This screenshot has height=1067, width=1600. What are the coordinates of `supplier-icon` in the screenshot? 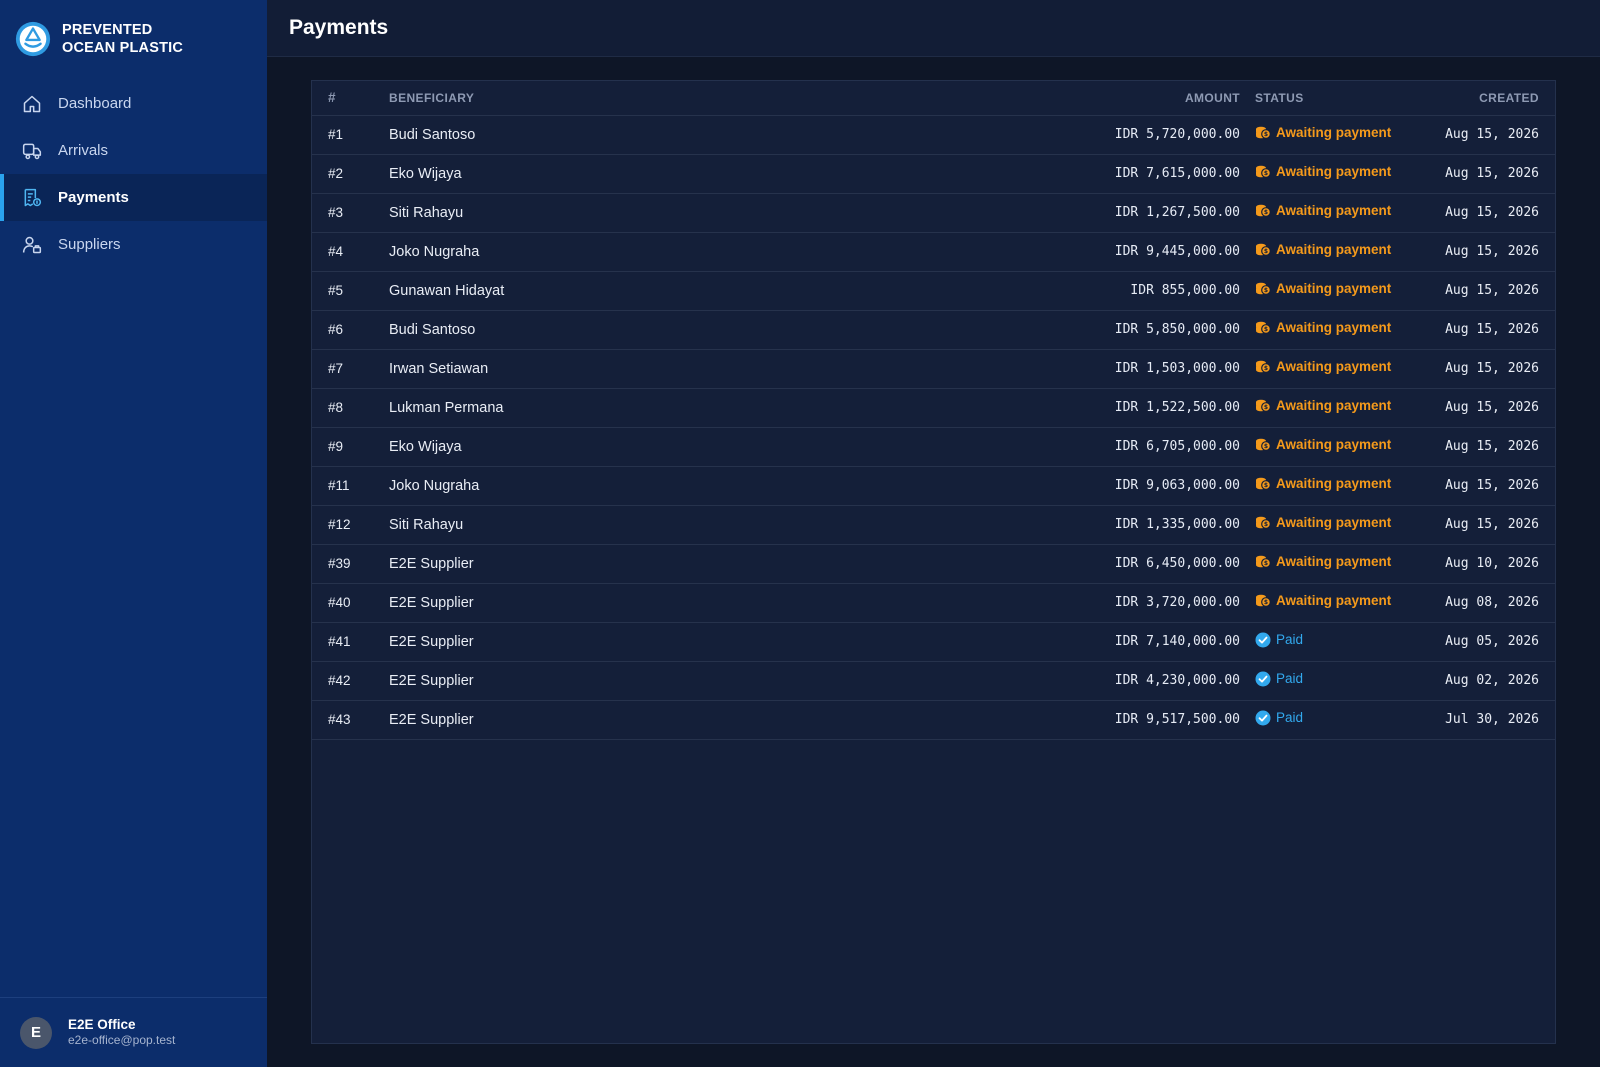 It's located at (32, 245).